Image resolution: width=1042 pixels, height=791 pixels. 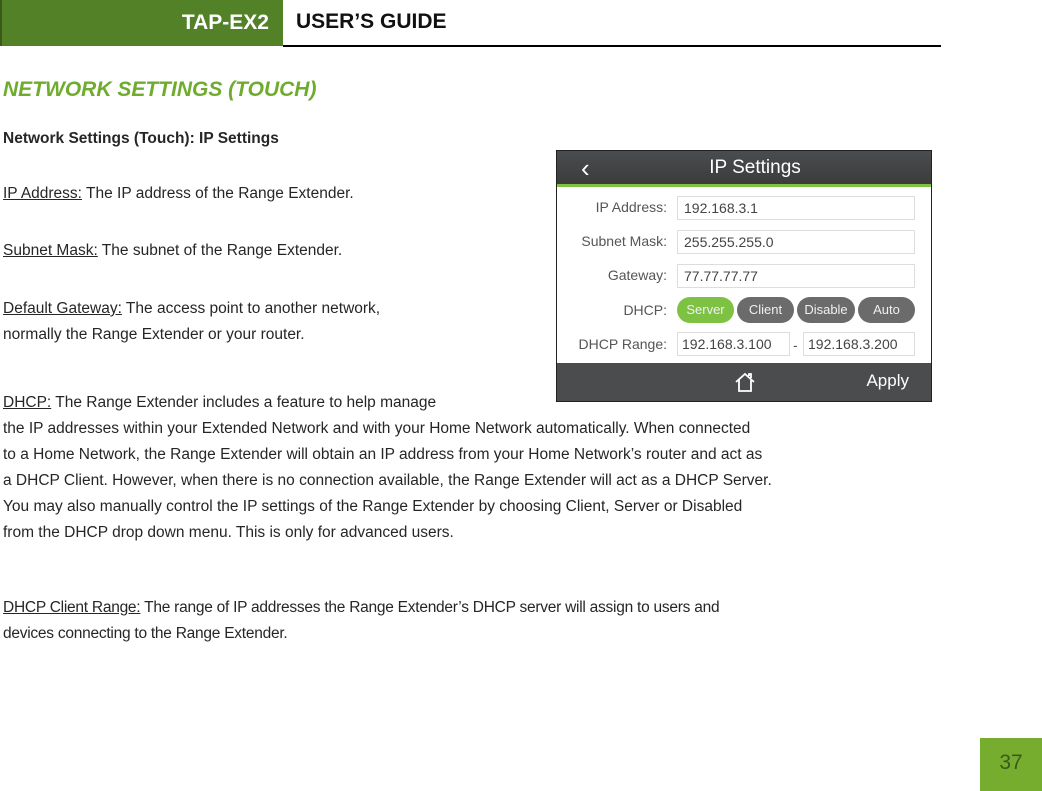 I want to click on screen-title: IP Settings, so click(x=755, y=167).